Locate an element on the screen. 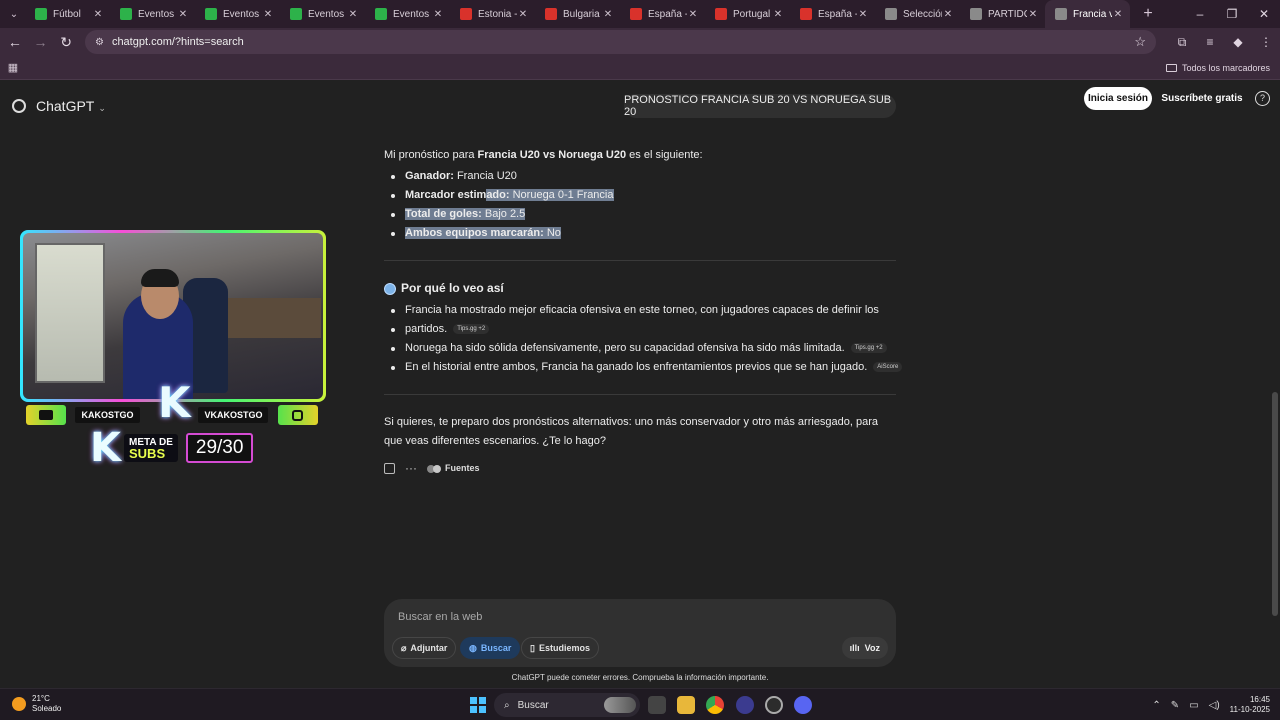 This screenshot has width=1280, height=720. weather-widget: 21°C Soleado is located at coordinates (36, 704).